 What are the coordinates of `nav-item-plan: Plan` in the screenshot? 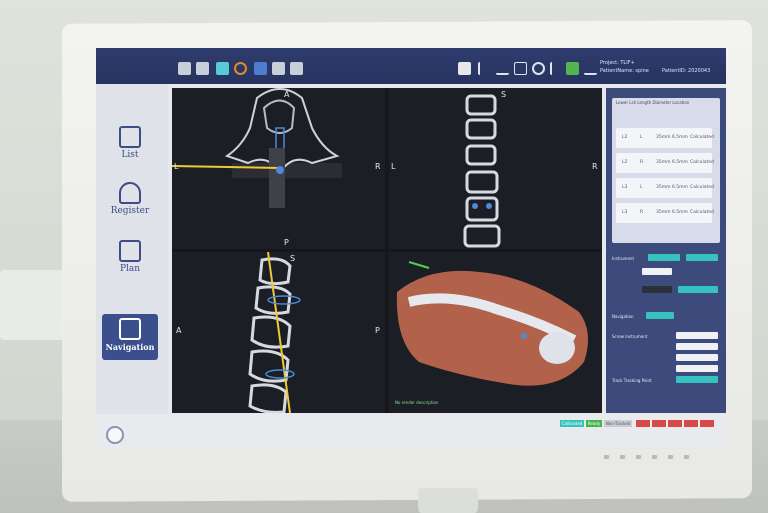 It's located at (130, 260).